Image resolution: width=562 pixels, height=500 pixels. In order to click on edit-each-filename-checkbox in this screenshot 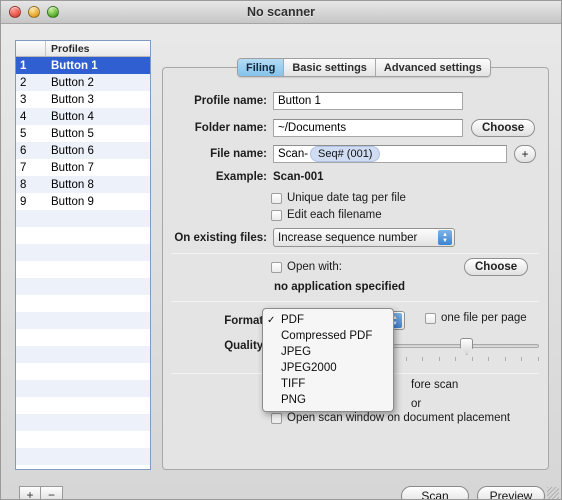, I will do `click(276, 215)`.